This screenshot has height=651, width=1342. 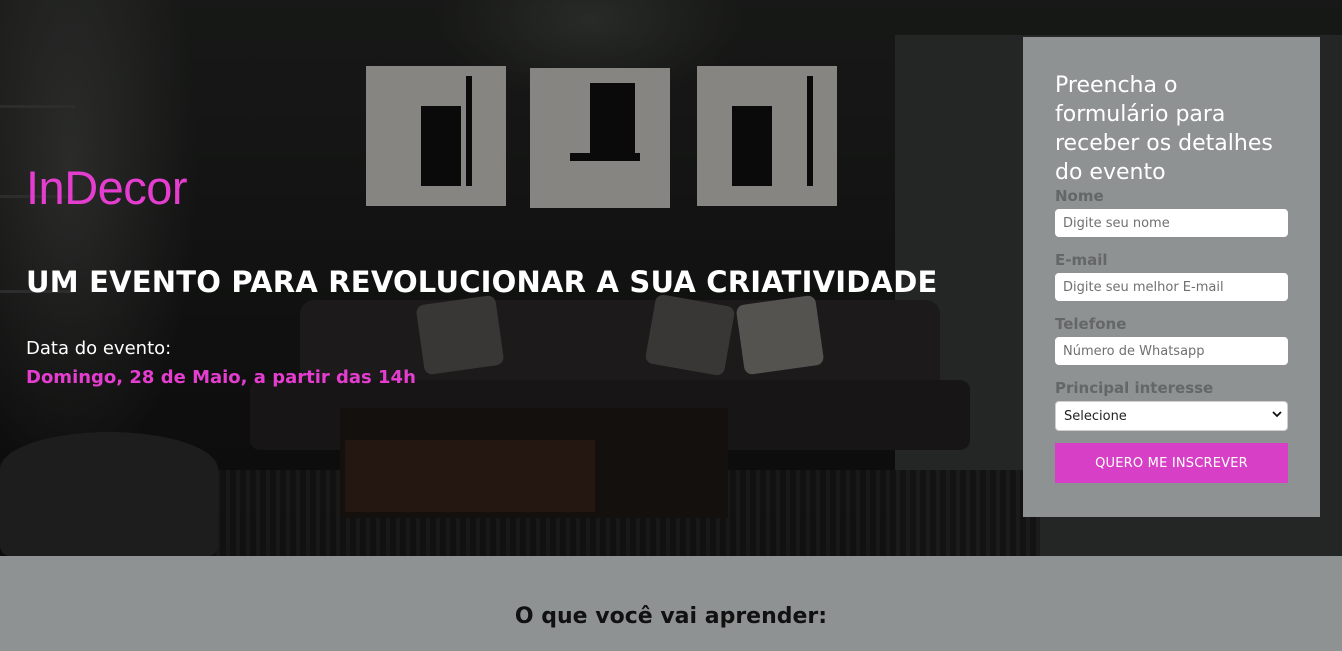 I want to click on email-input, so click(x=1171, y=287).